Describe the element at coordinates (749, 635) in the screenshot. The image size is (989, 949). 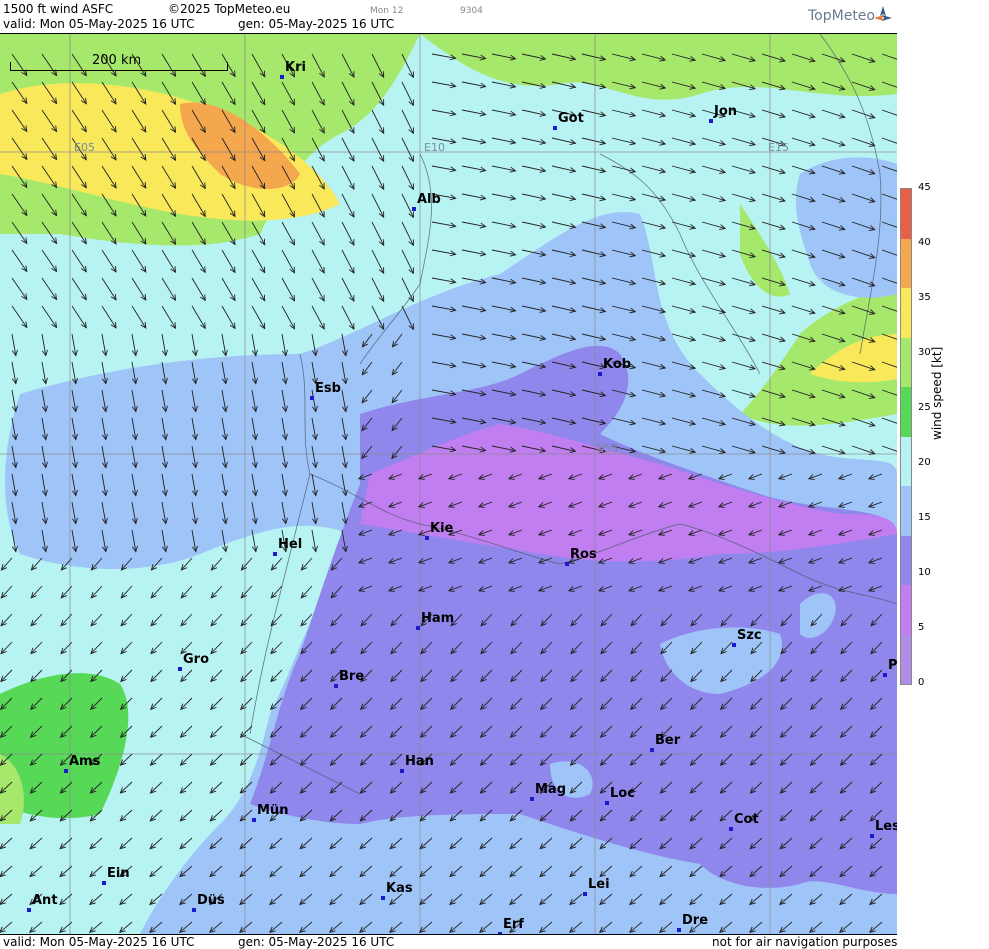
I see `city-label: Szc` at that location.